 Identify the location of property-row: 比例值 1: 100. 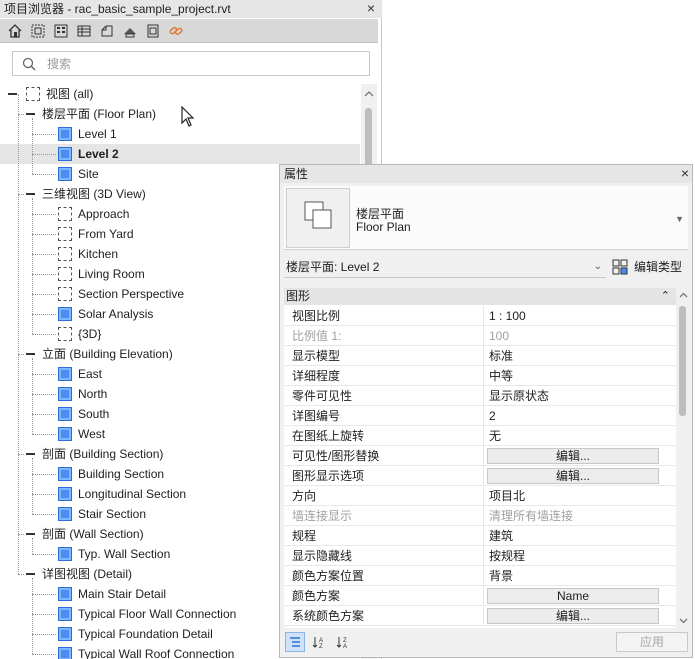
(480, 336).